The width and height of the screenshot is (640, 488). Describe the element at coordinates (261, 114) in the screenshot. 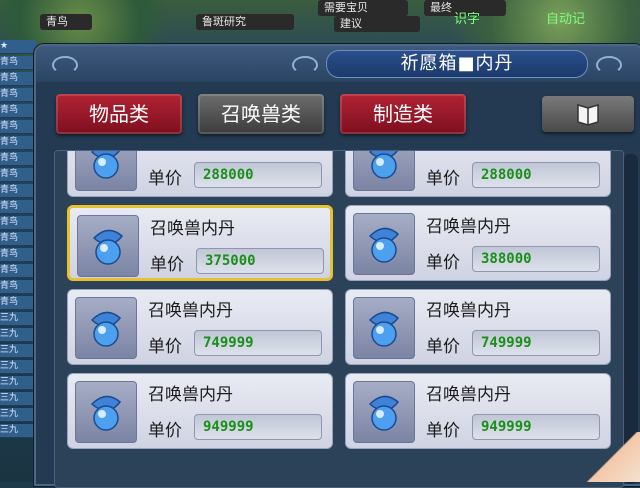

I see `tab-summoned-beasts: 召唤兽类` at that location.